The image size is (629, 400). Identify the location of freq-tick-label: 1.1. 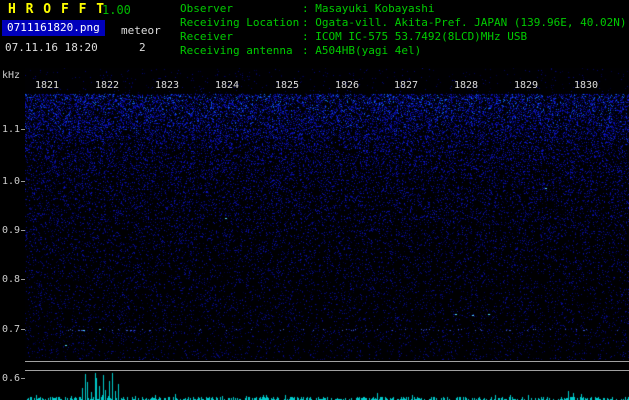
(10, 129).